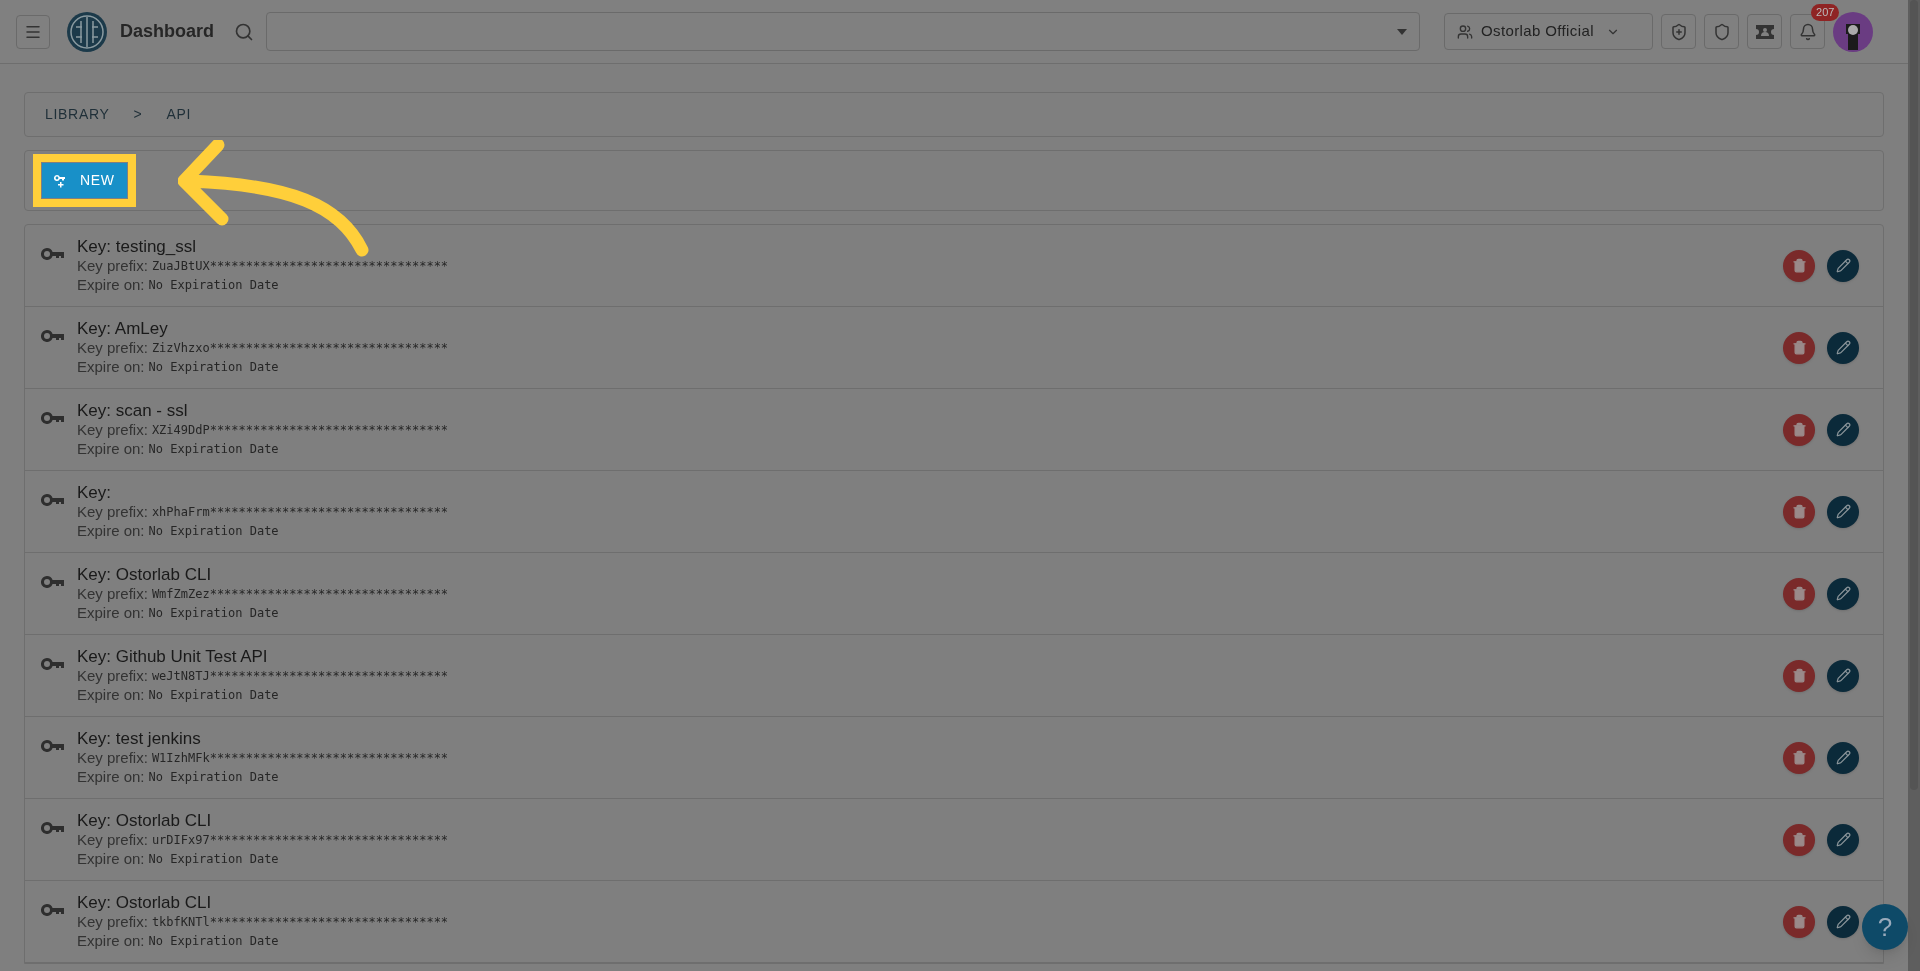 This screenshot has height=971, width=1920. What do you see at coordinates (1825, 12) in the screenshot?
I see `notification-badge: 207` at bounding box center [1825, 12].